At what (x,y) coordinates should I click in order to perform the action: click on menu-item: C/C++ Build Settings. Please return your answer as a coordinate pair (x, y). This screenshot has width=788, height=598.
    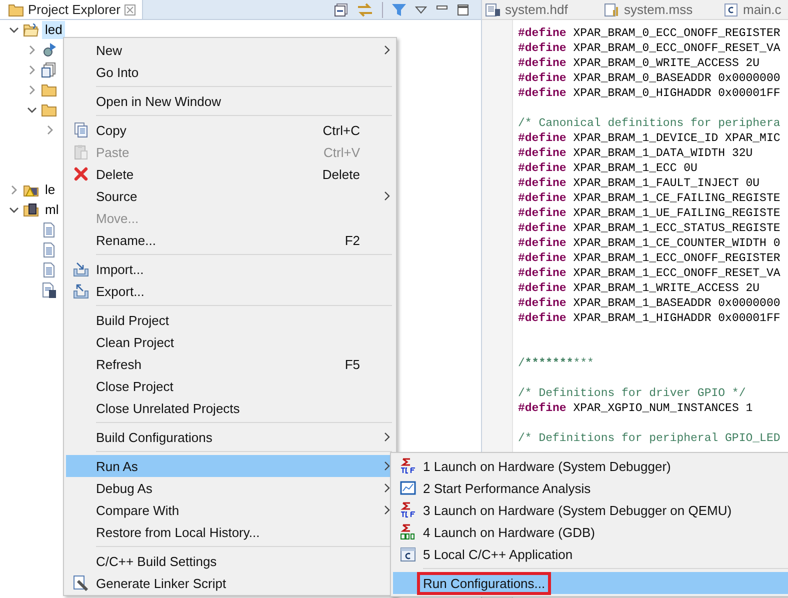
    Looking at the image, I should click on (230, 561).